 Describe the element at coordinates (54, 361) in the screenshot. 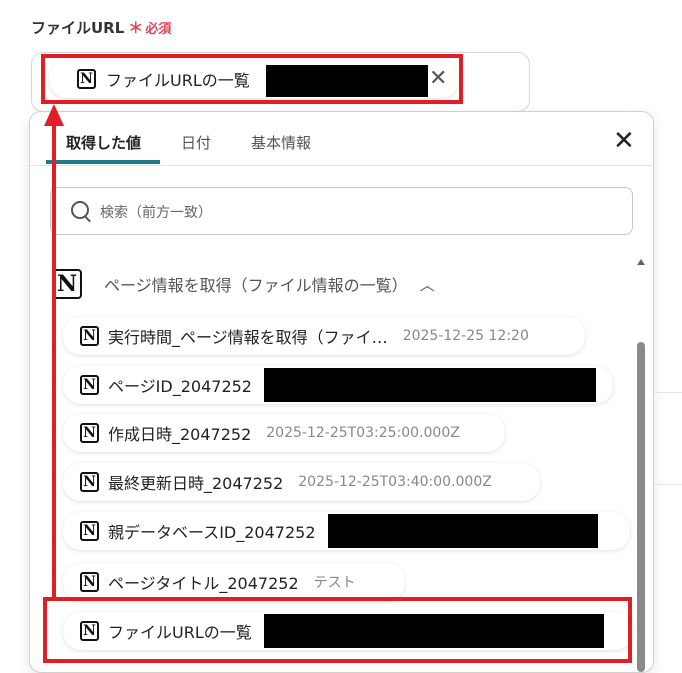

I see `annotation-arrow-line` at that location.